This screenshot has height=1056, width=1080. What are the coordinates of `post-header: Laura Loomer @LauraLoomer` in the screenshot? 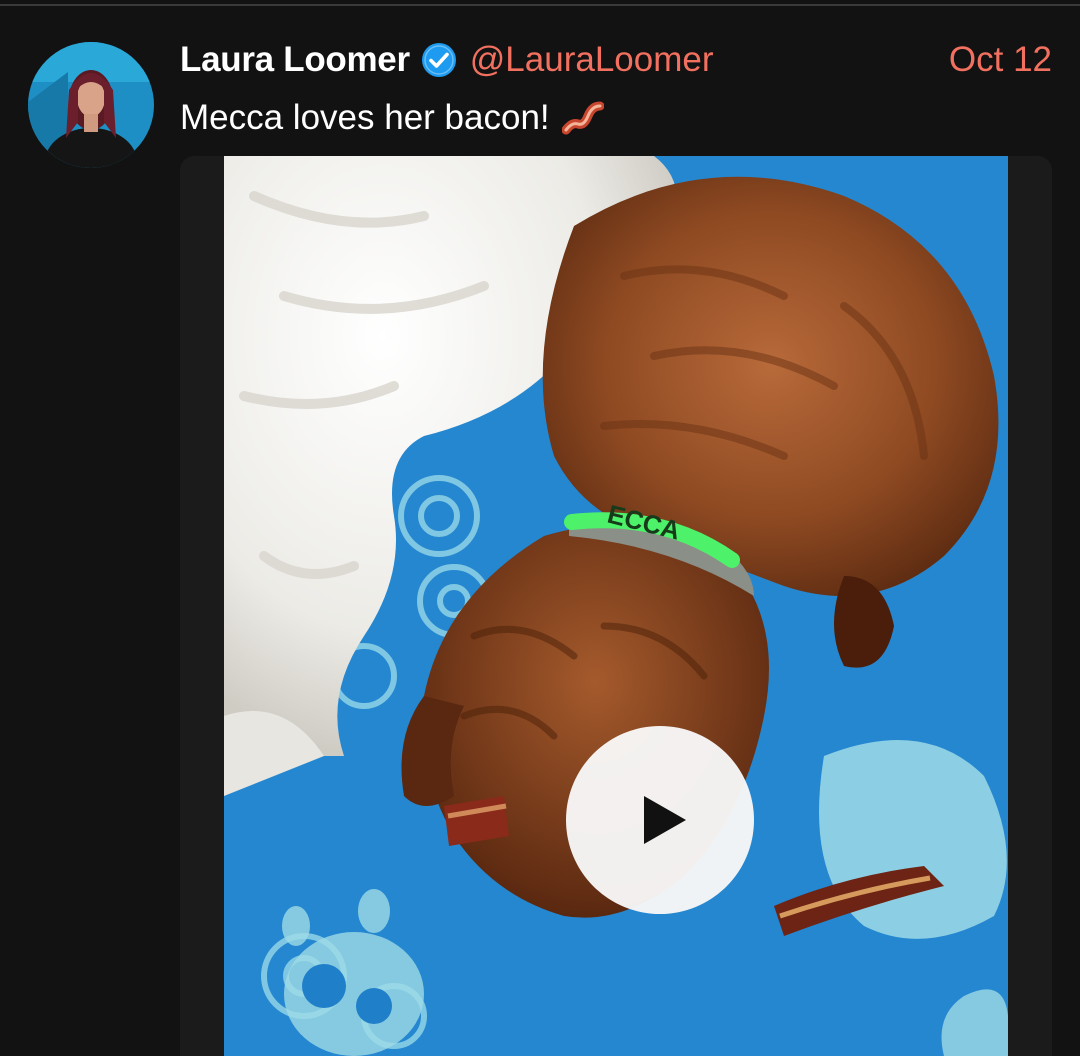 It's located at (447, 60).